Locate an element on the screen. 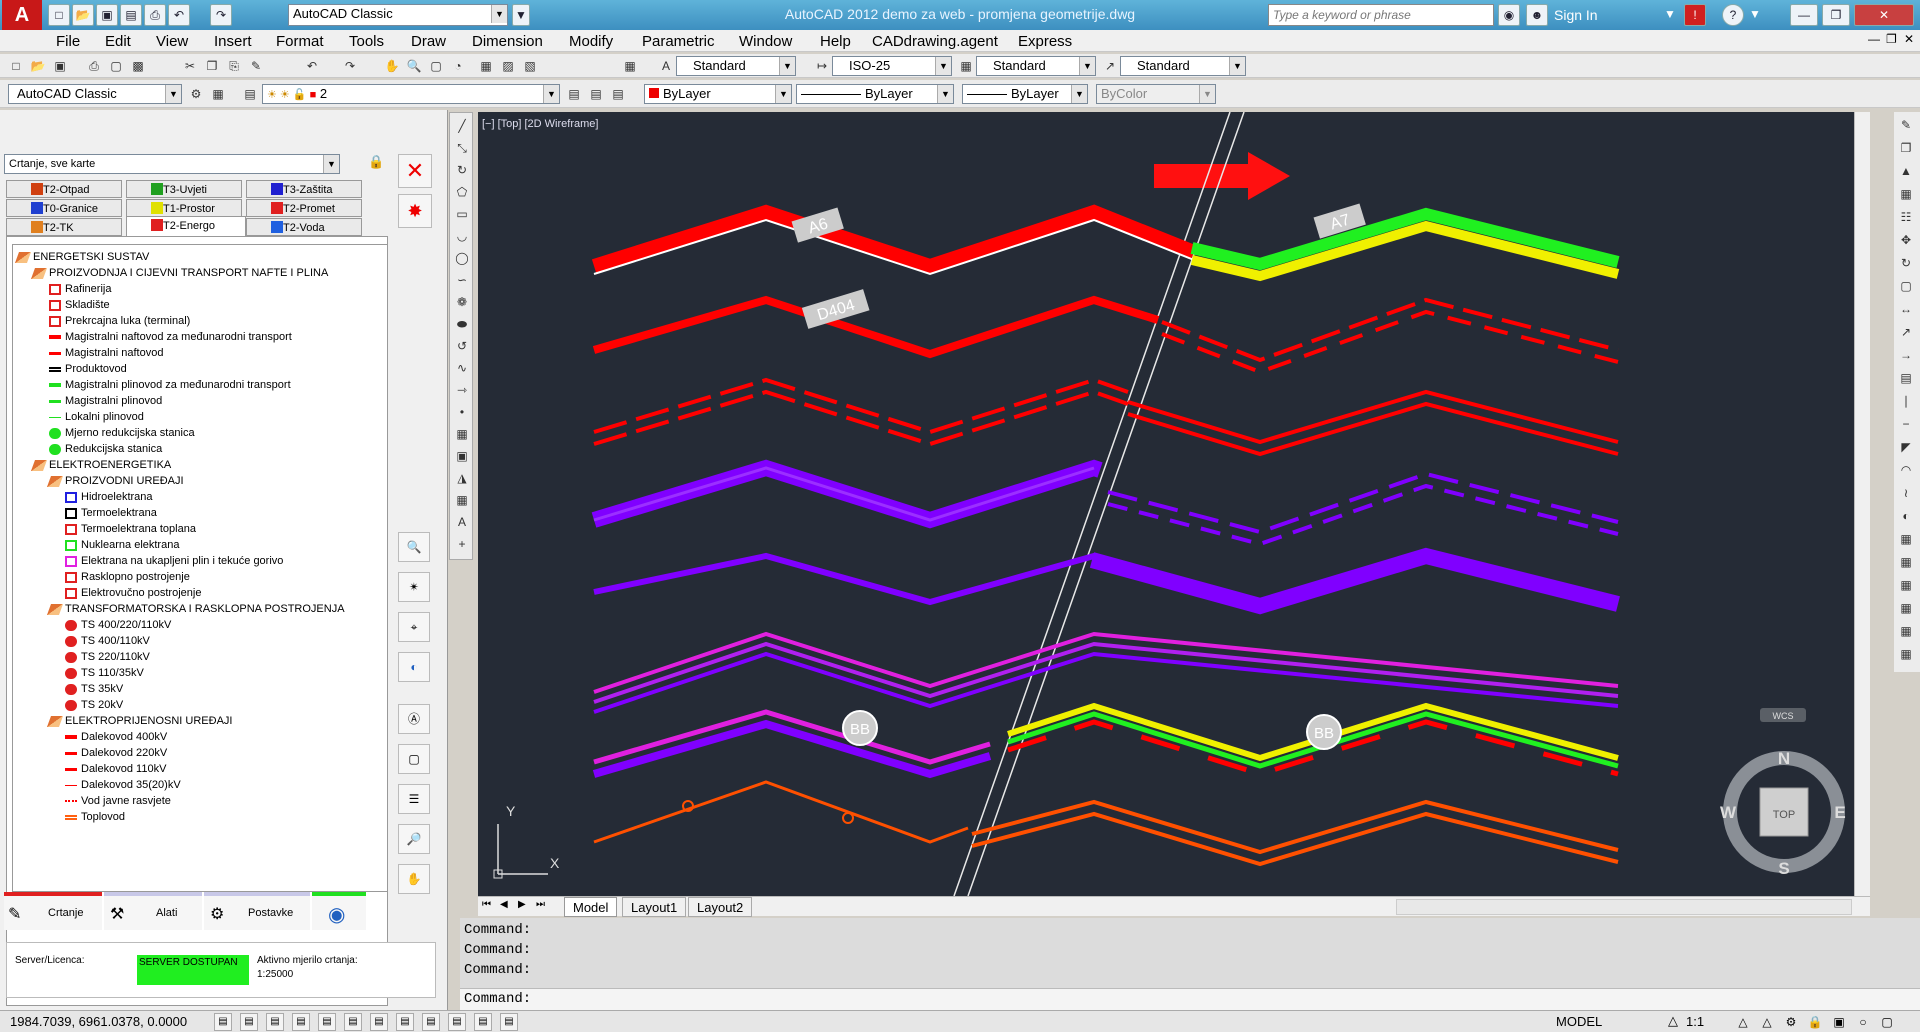  tree-item: Dalekovod 220kV is located at coordinates (116, 753).